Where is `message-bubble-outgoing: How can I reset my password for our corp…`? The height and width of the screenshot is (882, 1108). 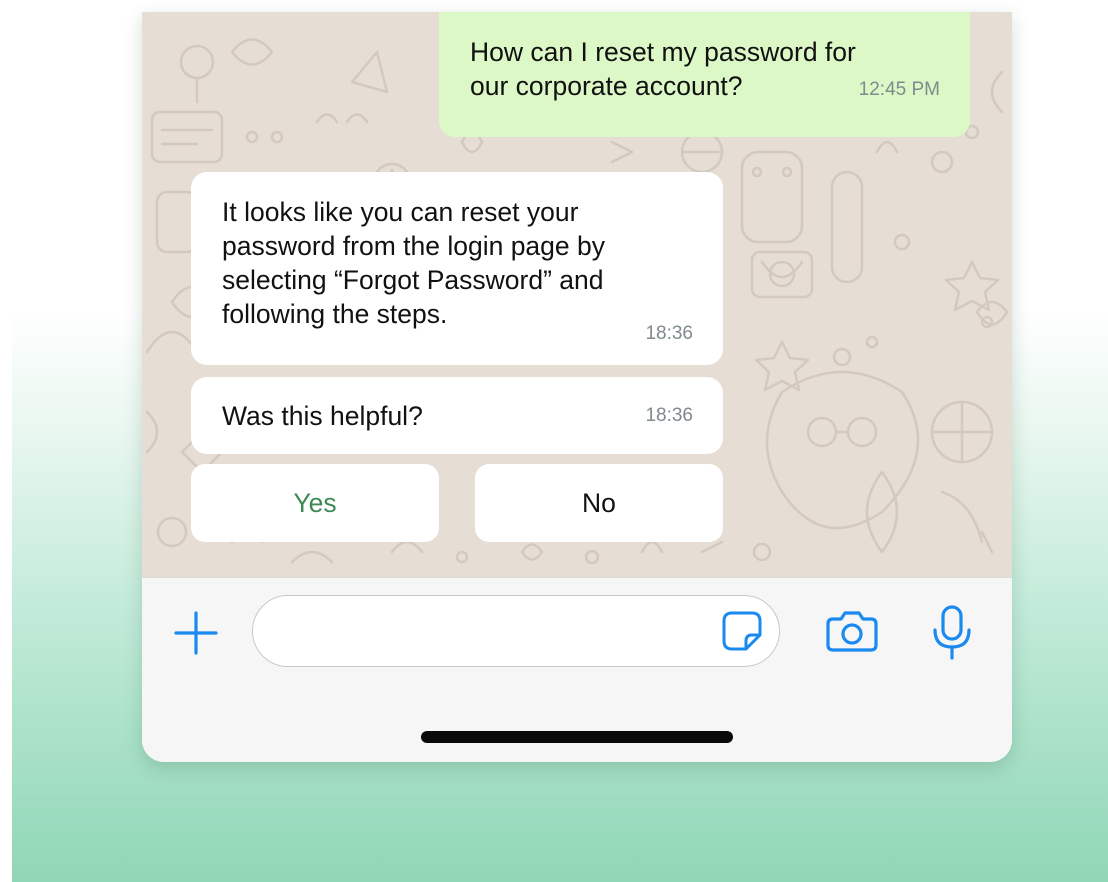
message-bubble-outgoing: How can I reset my password for our corp… is located at coordinates (704, 74).